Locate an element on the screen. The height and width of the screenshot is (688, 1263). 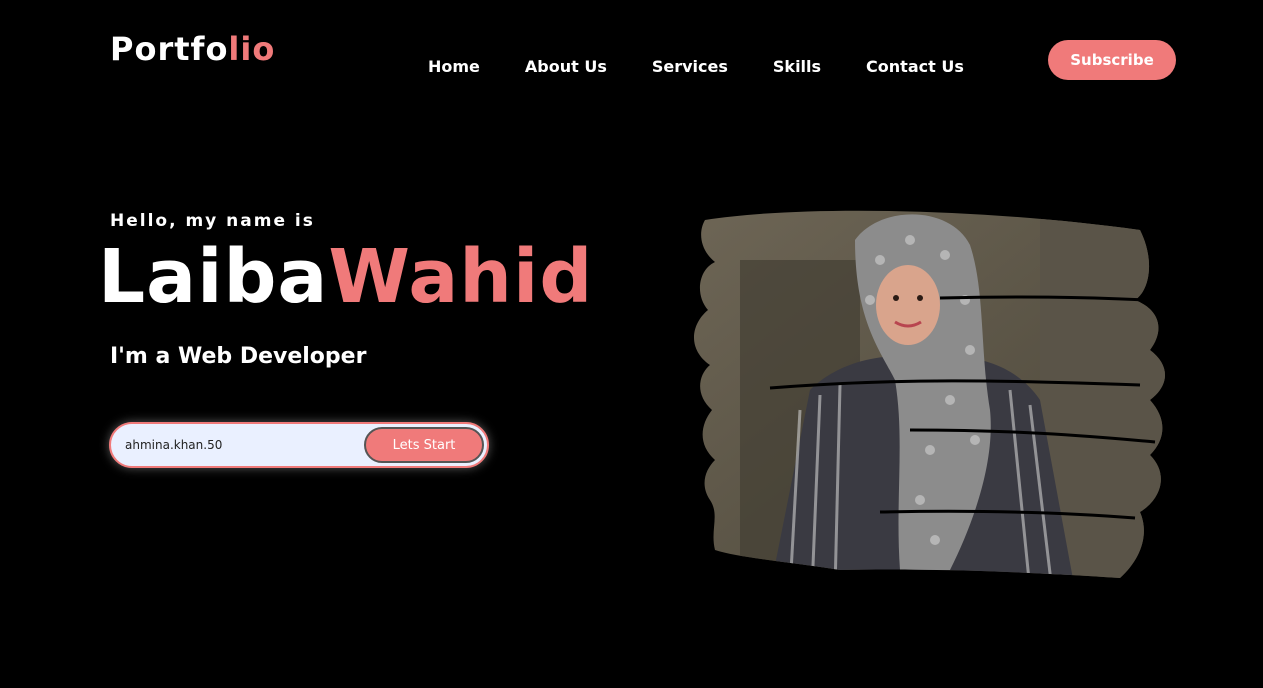
lets-start-button: Lets Start is located at coordinates (424, 445).